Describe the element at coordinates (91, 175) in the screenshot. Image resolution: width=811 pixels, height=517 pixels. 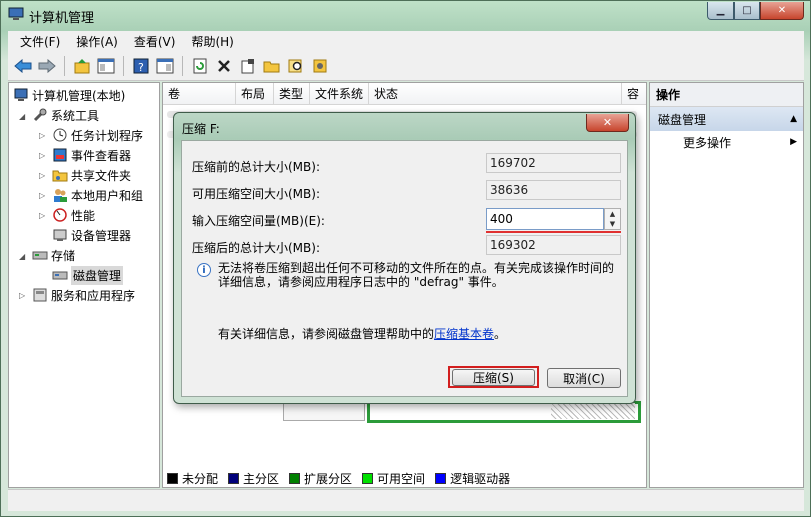
I see `tree-item-shared-folders: 共享文件夹` at that location.